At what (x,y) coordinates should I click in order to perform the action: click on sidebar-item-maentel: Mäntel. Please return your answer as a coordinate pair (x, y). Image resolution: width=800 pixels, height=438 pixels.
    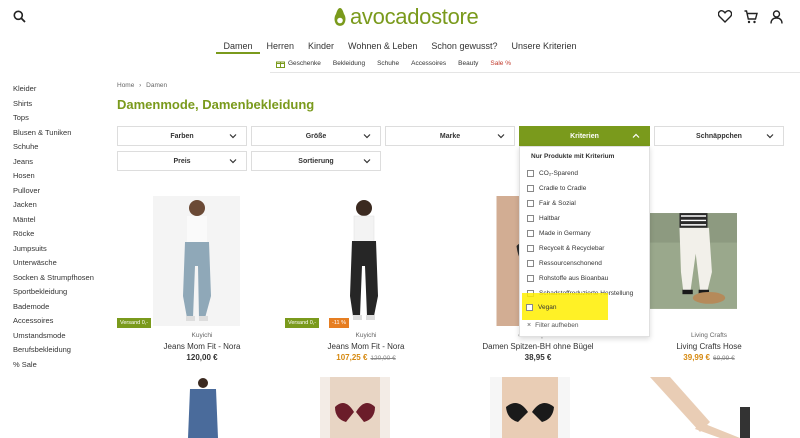
    Looking at the image, I should click on (60, 220).